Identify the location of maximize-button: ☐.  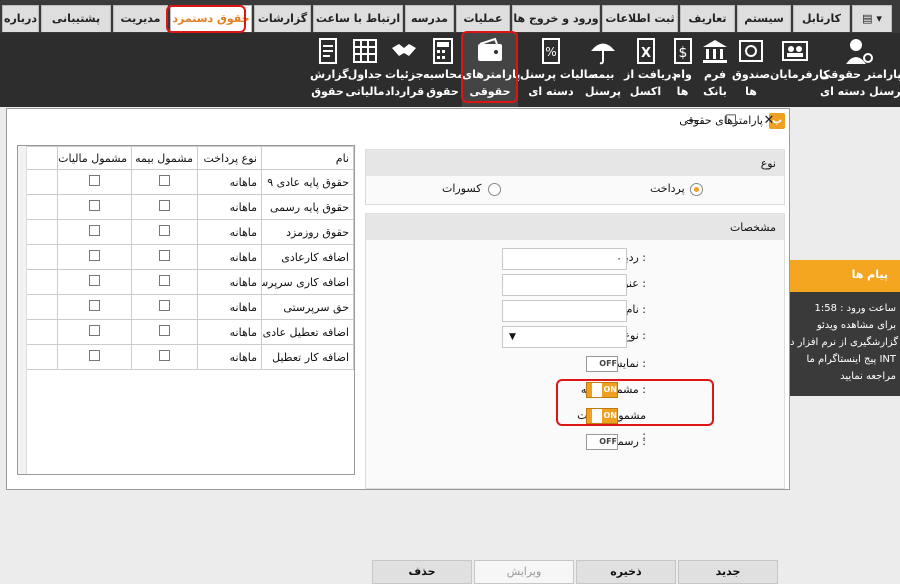
(731, 121).